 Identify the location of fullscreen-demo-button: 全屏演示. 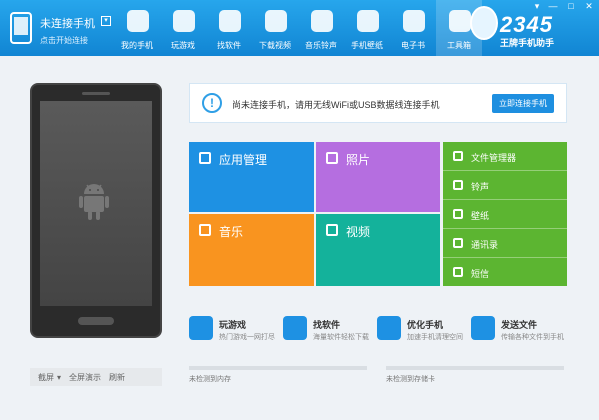
(85, 377).